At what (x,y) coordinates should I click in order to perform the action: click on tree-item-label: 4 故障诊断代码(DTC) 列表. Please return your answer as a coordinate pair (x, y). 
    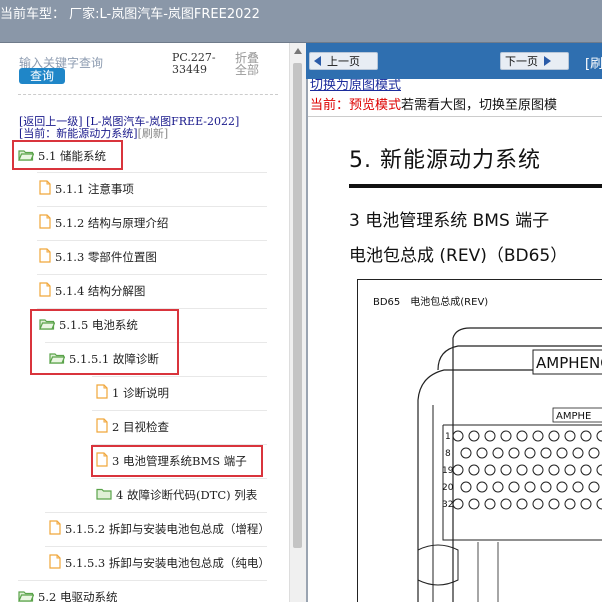
    Looking at the image, I should click on (187, 495).